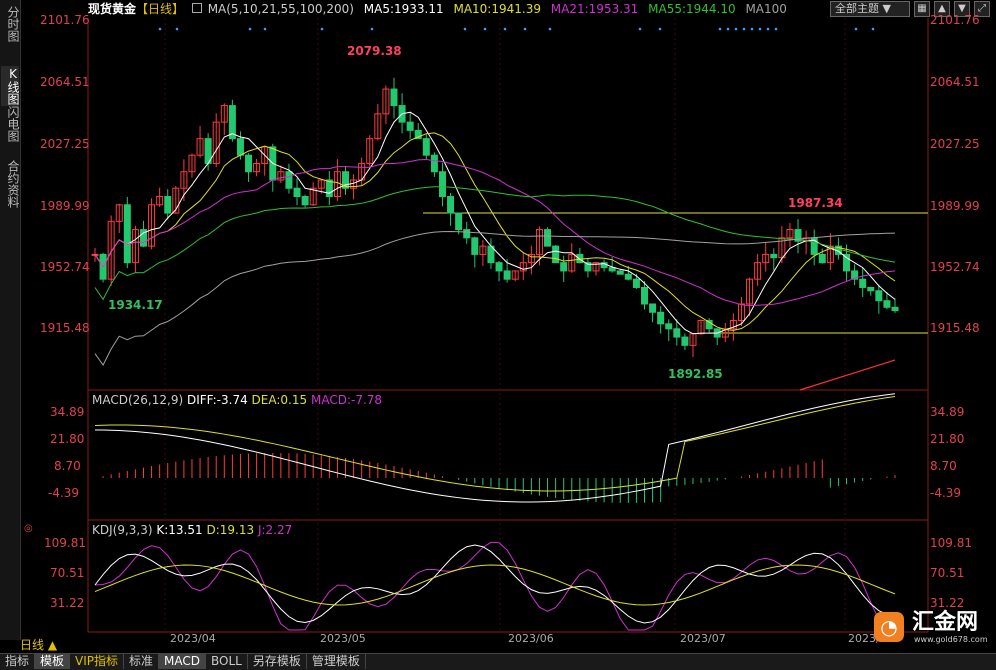 The image size is (996, 670). I want to click on x-axis-label: 2023/06, so click(531, 638).